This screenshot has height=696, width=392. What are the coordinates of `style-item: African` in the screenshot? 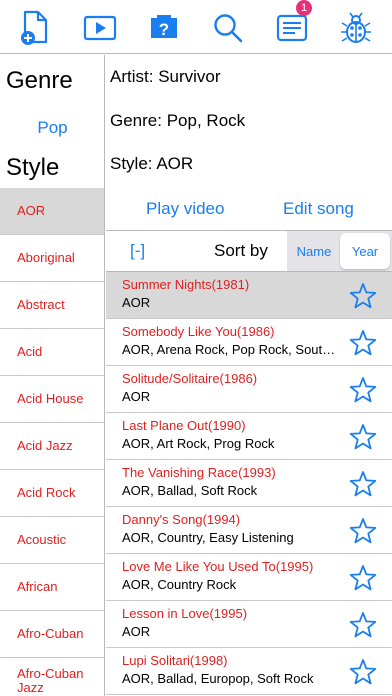 It's located at (52, 587).